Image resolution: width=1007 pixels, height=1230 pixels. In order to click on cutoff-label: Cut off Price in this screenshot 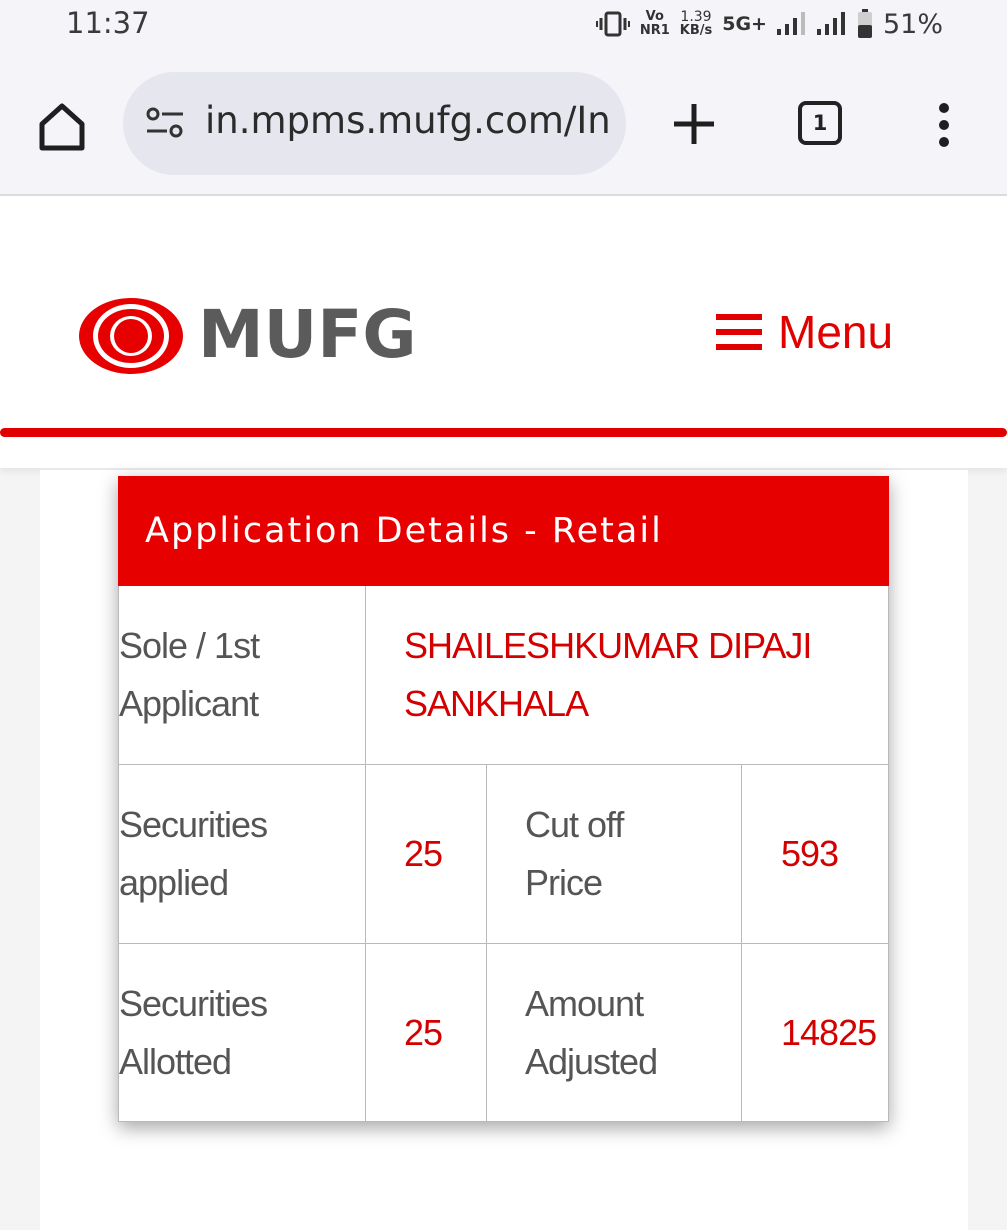, I will do `click(574, 853)`.